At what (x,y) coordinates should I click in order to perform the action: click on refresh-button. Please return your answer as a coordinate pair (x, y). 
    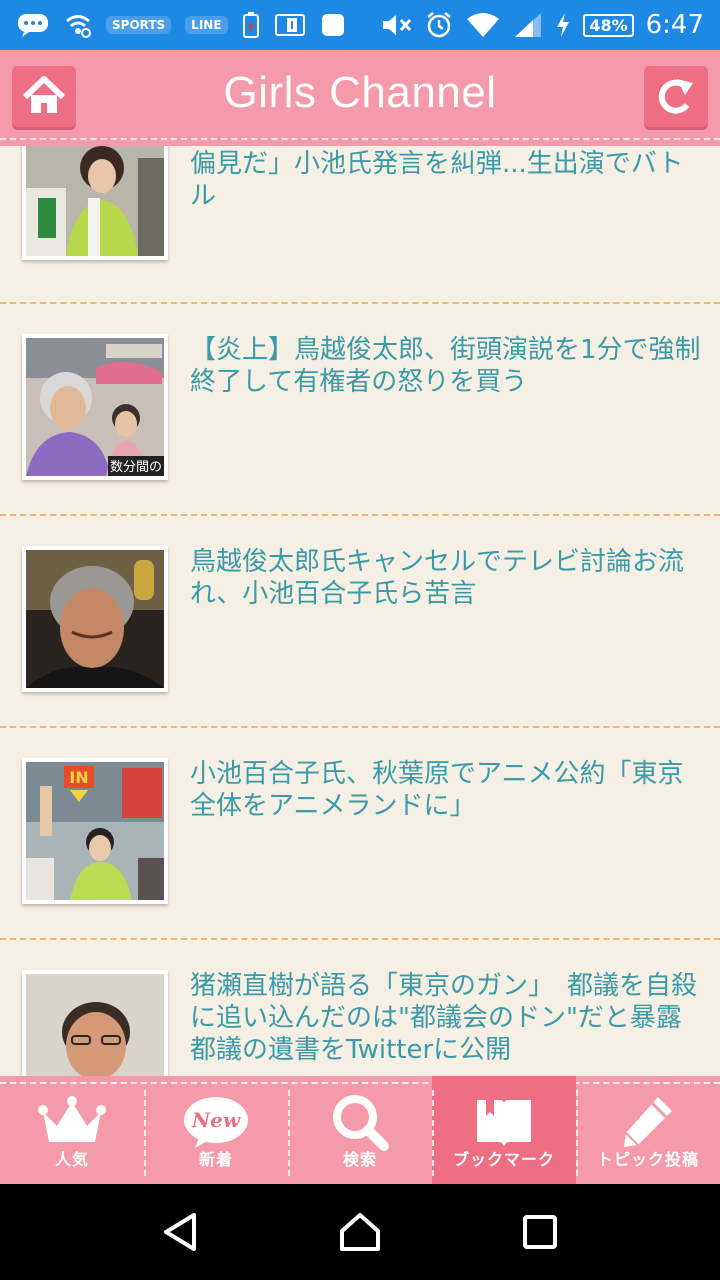
    Looking at the image, I should click on (676, 98).